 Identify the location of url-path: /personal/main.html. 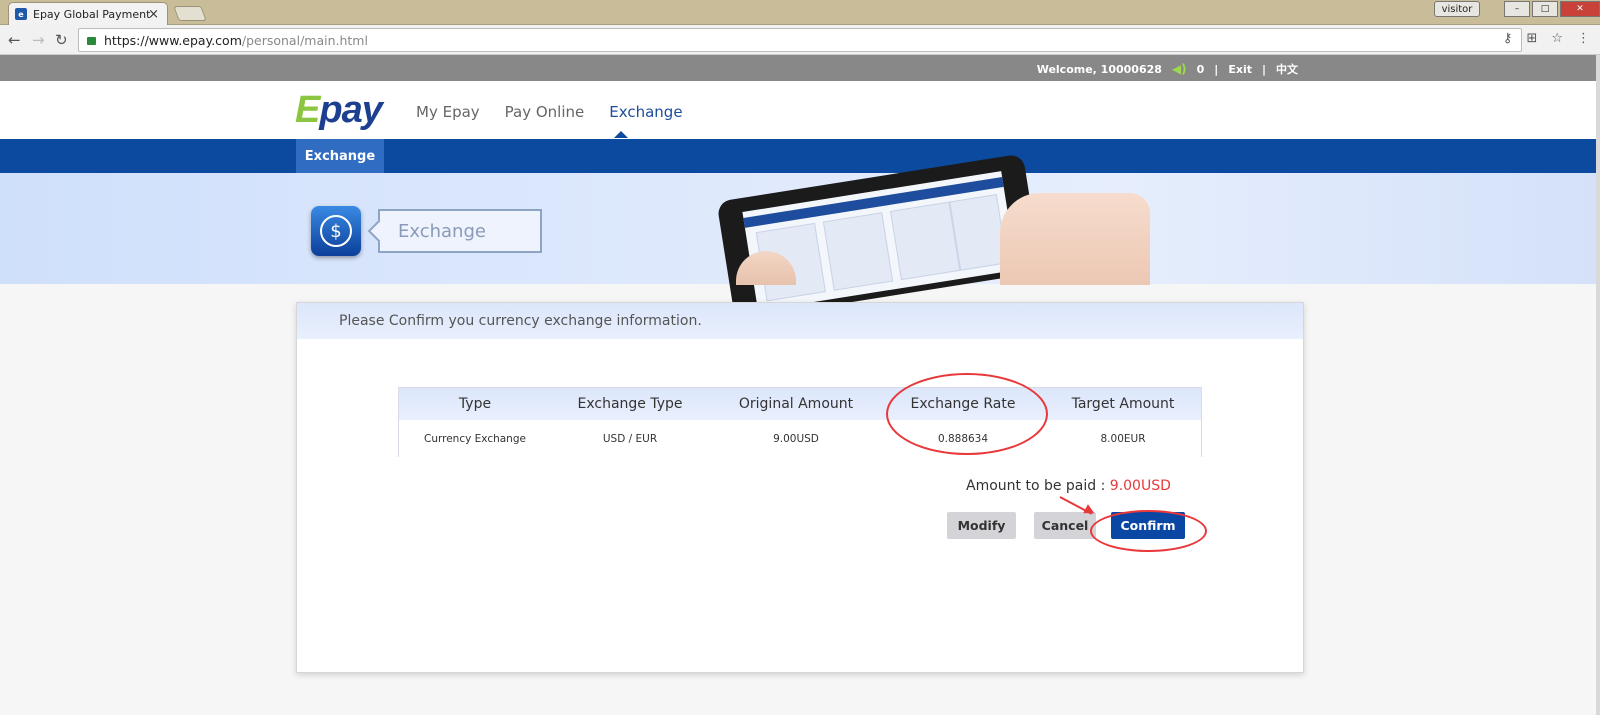
(304, 40).